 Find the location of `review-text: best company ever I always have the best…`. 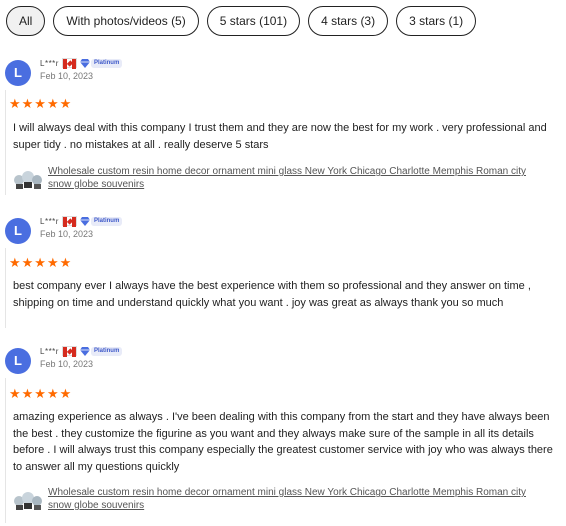

review-text: best company ever I always have the best… is located at coordinates (272, 294).